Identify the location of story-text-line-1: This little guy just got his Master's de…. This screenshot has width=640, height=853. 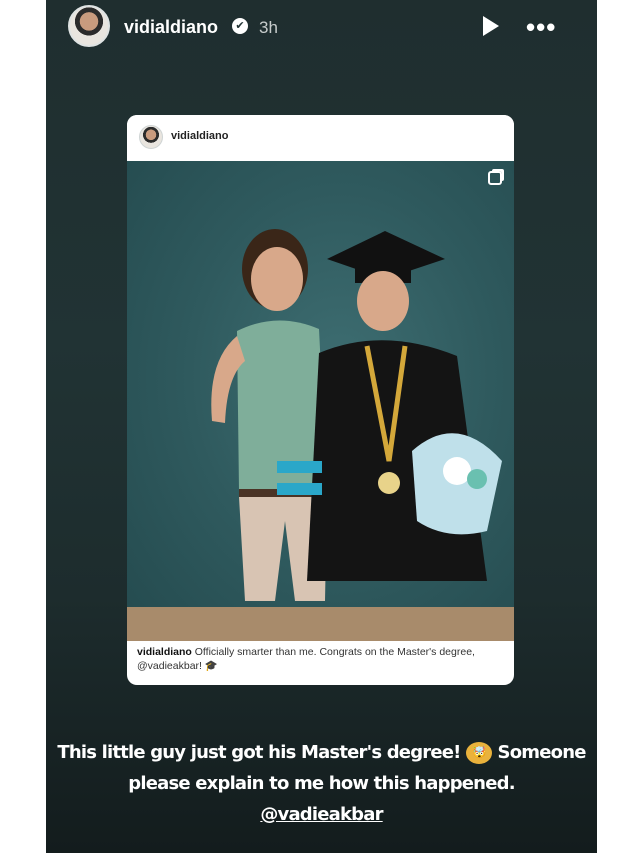
(321, 752).